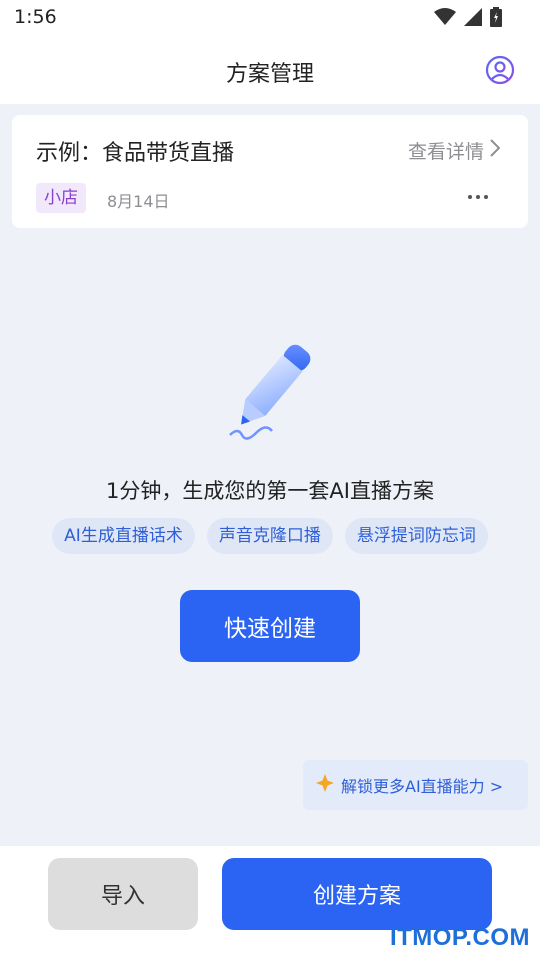 This screenshot has width=540, height=960. I want to click on more-options-icon, so click(480, 197).